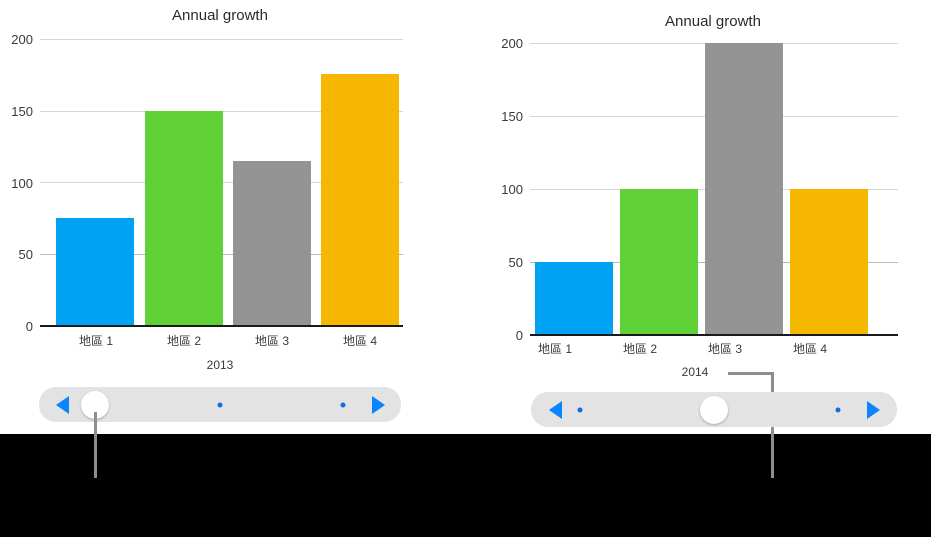 This screenshot has width=931, height=537. Describe the element at coordinates (695, 372) in the screenshot. I see `series-label-2014: 2014` at that location.